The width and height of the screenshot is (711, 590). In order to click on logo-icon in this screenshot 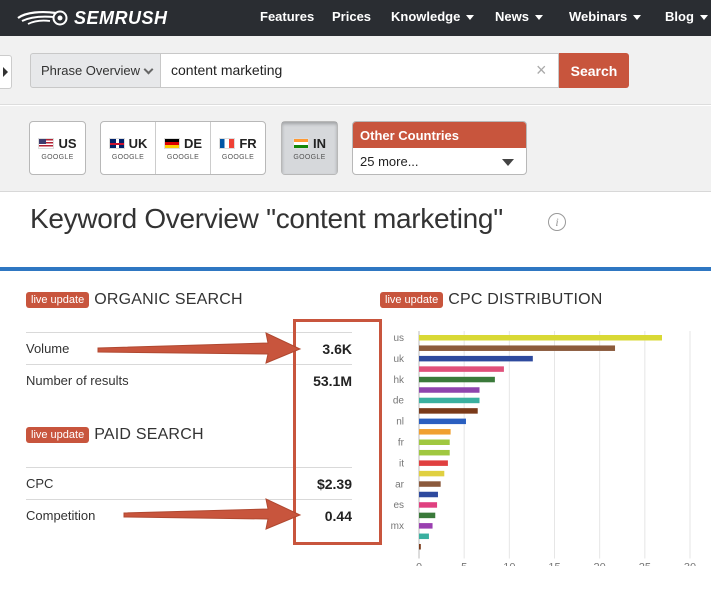, I will do `click(42, 18)`.